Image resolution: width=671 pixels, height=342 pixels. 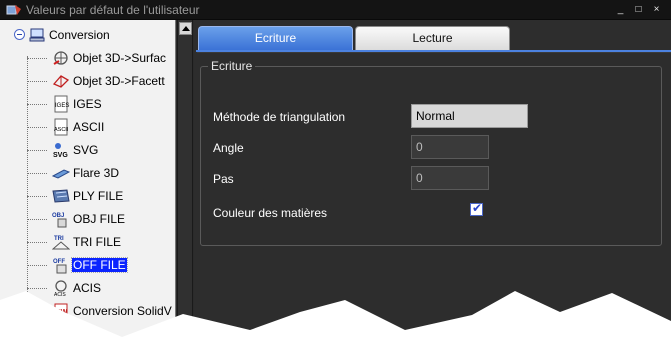 I want to click on tree-item-ply: PLY FILE, so click(x=87, y=196).